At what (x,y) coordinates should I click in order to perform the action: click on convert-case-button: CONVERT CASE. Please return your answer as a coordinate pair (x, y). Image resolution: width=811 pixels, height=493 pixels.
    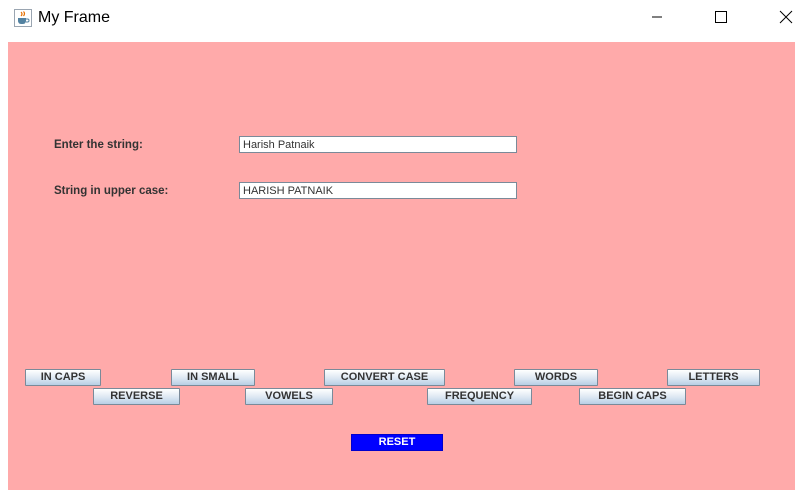
    Looking at the image, I should click on (384, 377).